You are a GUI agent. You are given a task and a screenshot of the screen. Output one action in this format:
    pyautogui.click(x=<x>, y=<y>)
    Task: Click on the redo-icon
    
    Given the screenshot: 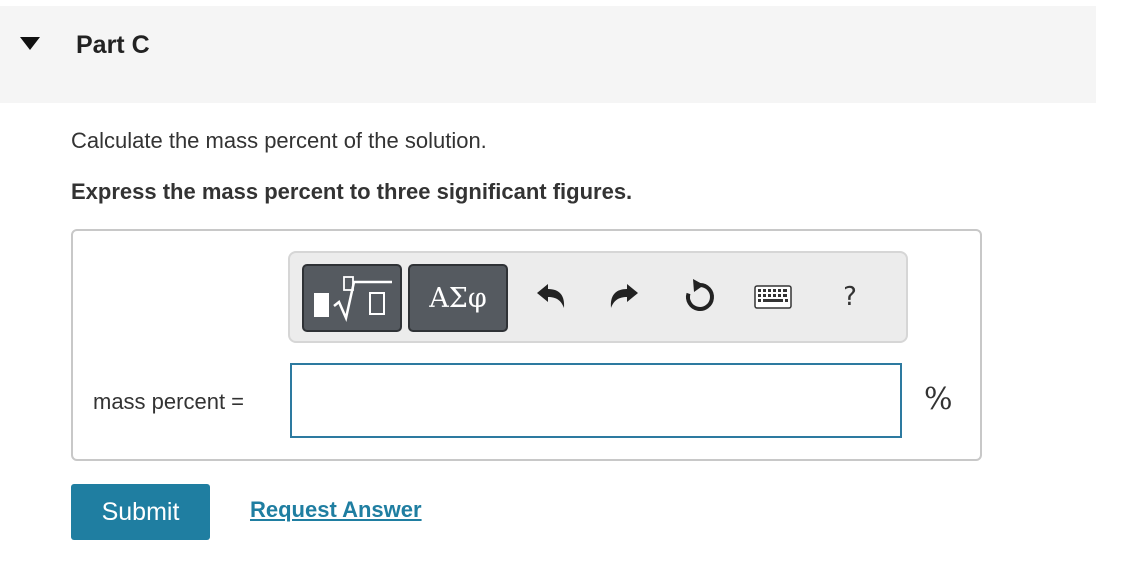 What is the action you would take?
    pyautogui.click(x=624, y=296)
    